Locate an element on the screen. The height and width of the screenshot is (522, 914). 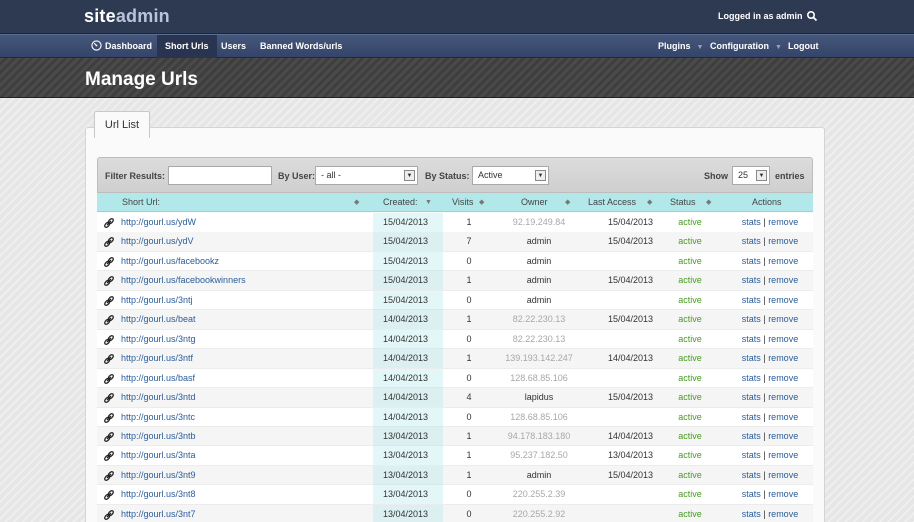
col-owner: Owner ◆ is located at coordinates (549, 202).